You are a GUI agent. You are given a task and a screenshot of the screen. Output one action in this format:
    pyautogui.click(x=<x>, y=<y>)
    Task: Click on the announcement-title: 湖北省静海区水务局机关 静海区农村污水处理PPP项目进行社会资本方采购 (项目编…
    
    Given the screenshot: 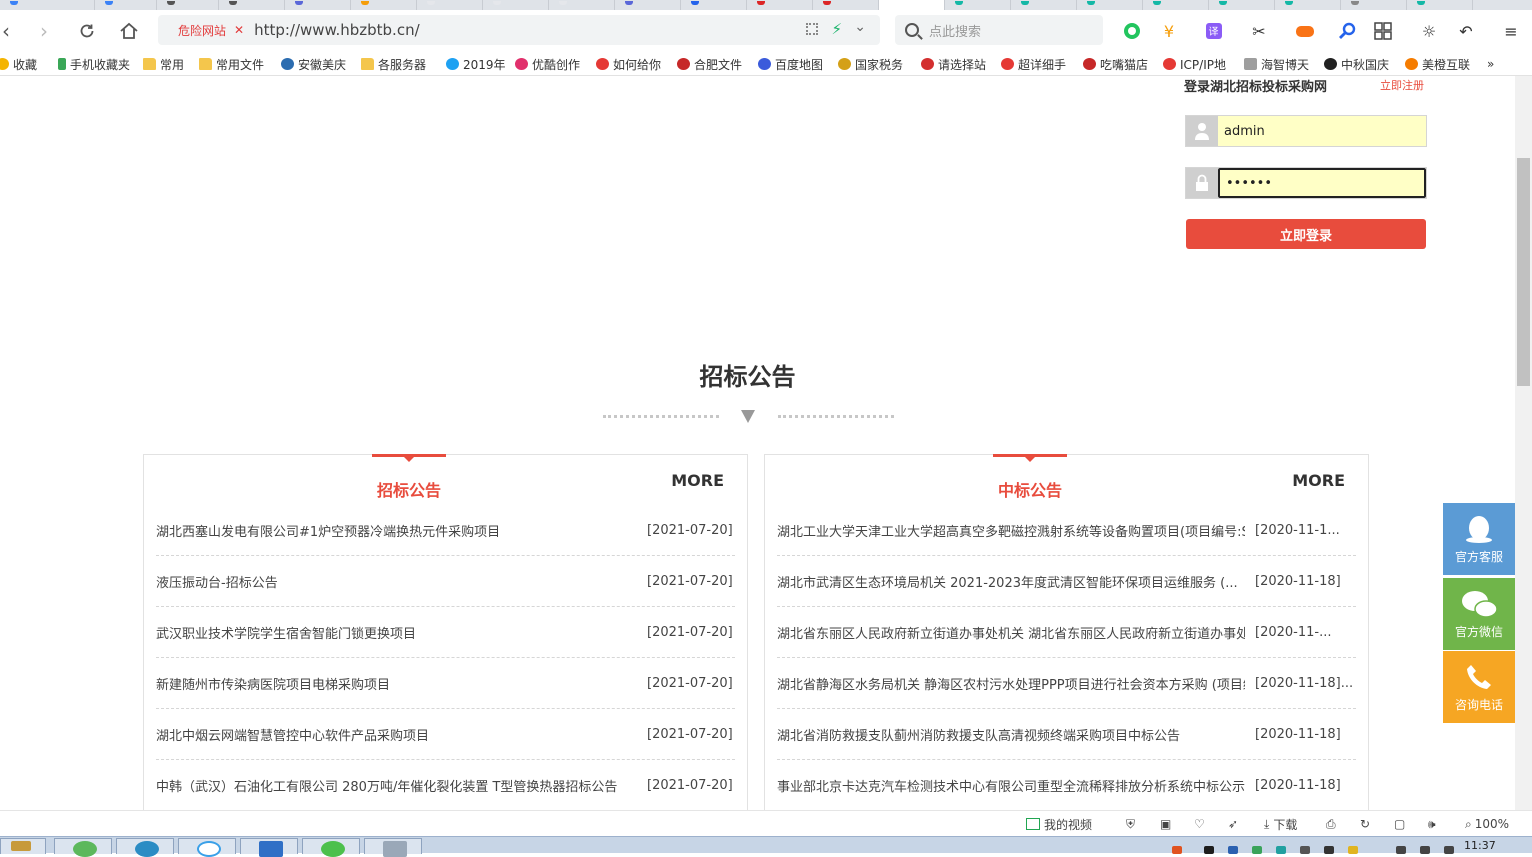 What is the action you would take?
    pyautogui.click(x=1011, y=683)
    